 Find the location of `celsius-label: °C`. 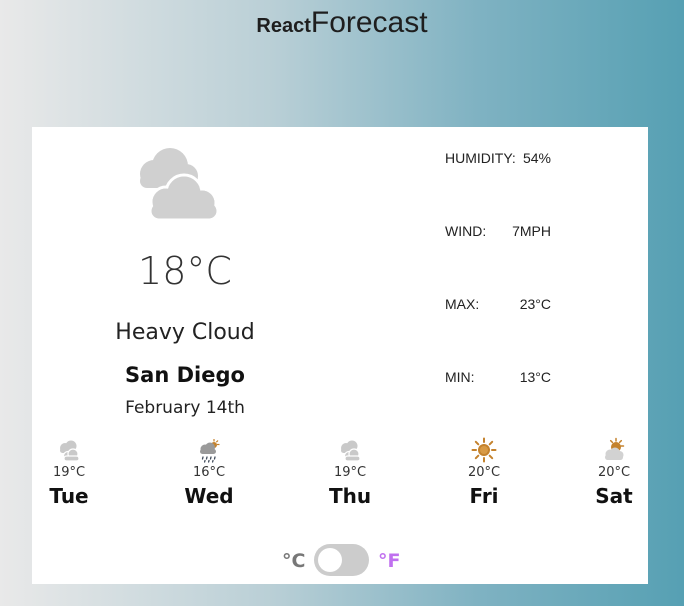

celsius-label: °C is located at coordinates (293, 561).